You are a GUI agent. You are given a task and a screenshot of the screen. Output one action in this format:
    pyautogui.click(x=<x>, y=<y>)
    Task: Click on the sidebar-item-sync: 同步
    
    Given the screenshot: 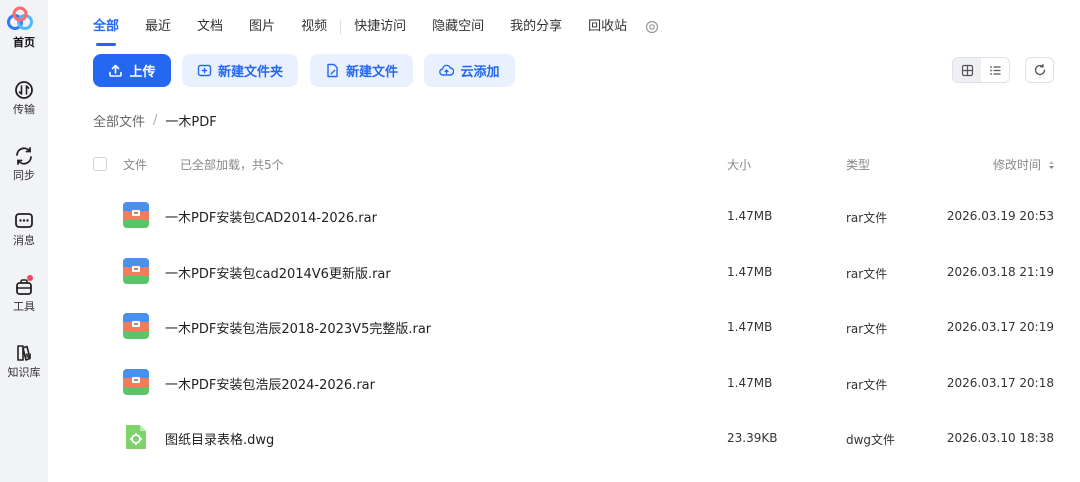 What is the action you would take?
    pyautogui.click(x=24, y=164)
    